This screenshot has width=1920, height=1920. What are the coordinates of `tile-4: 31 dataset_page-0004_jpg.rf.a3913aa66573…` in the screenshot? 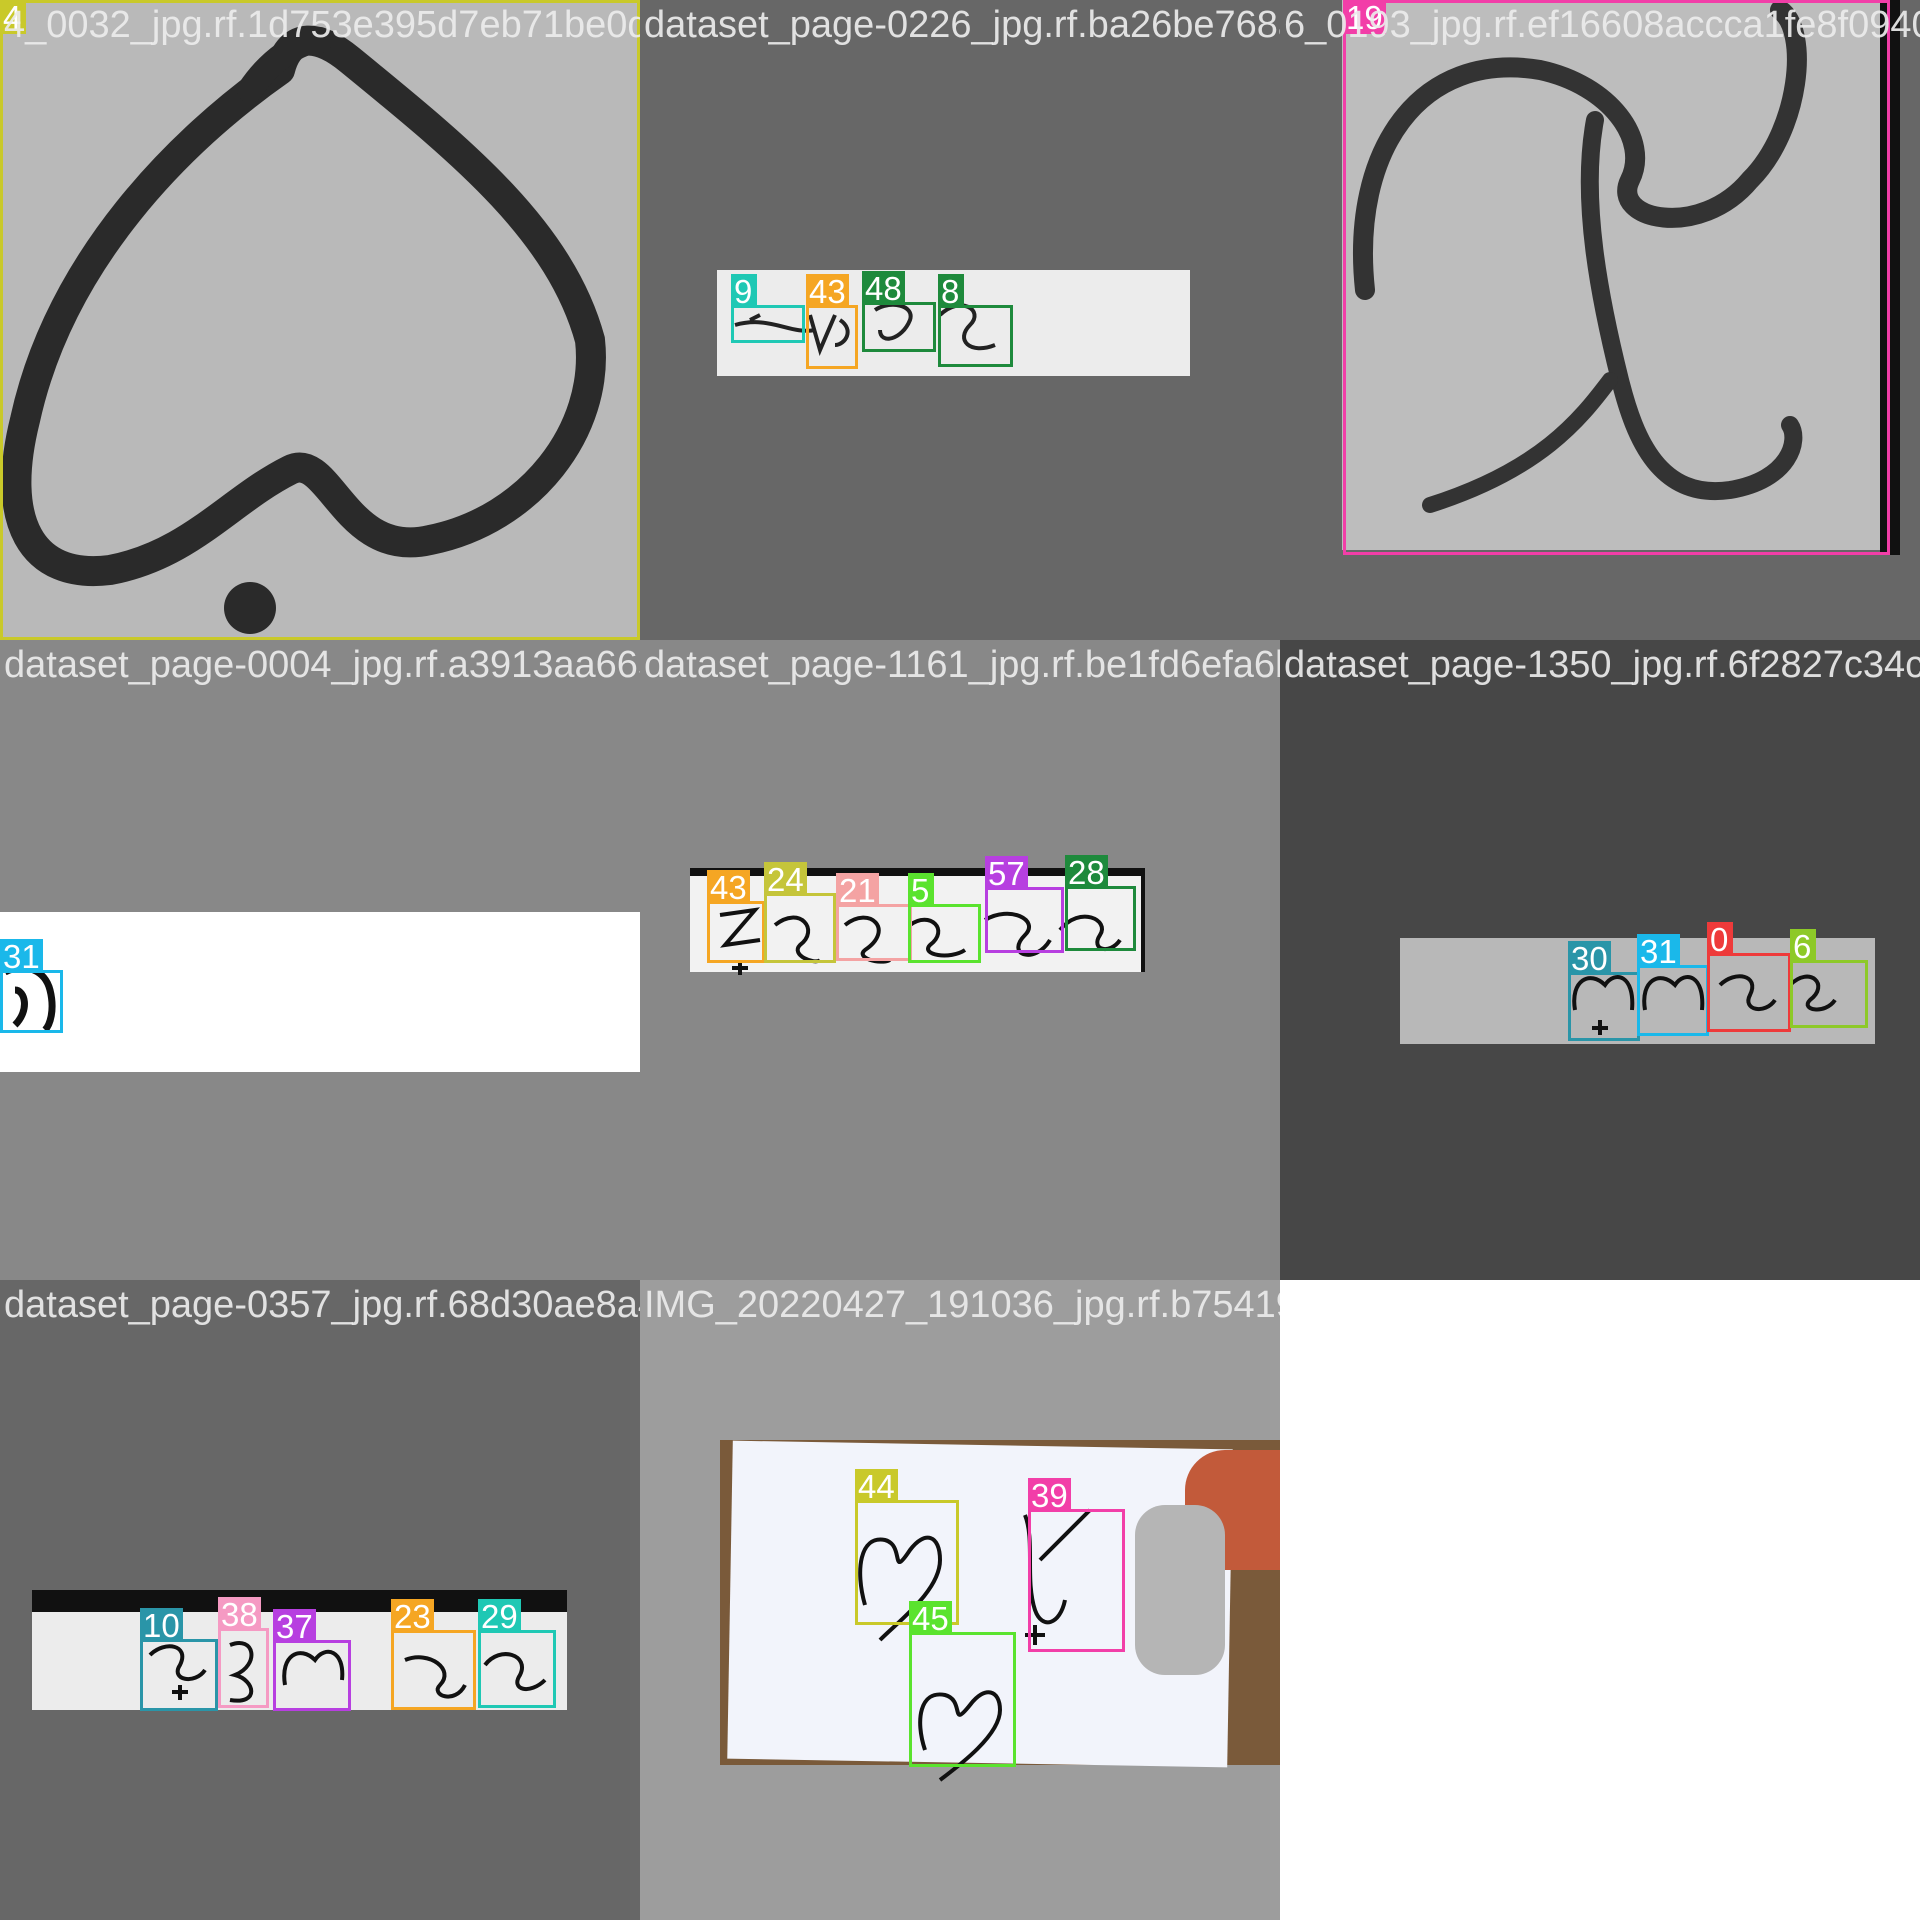 It's located at (320, 960).